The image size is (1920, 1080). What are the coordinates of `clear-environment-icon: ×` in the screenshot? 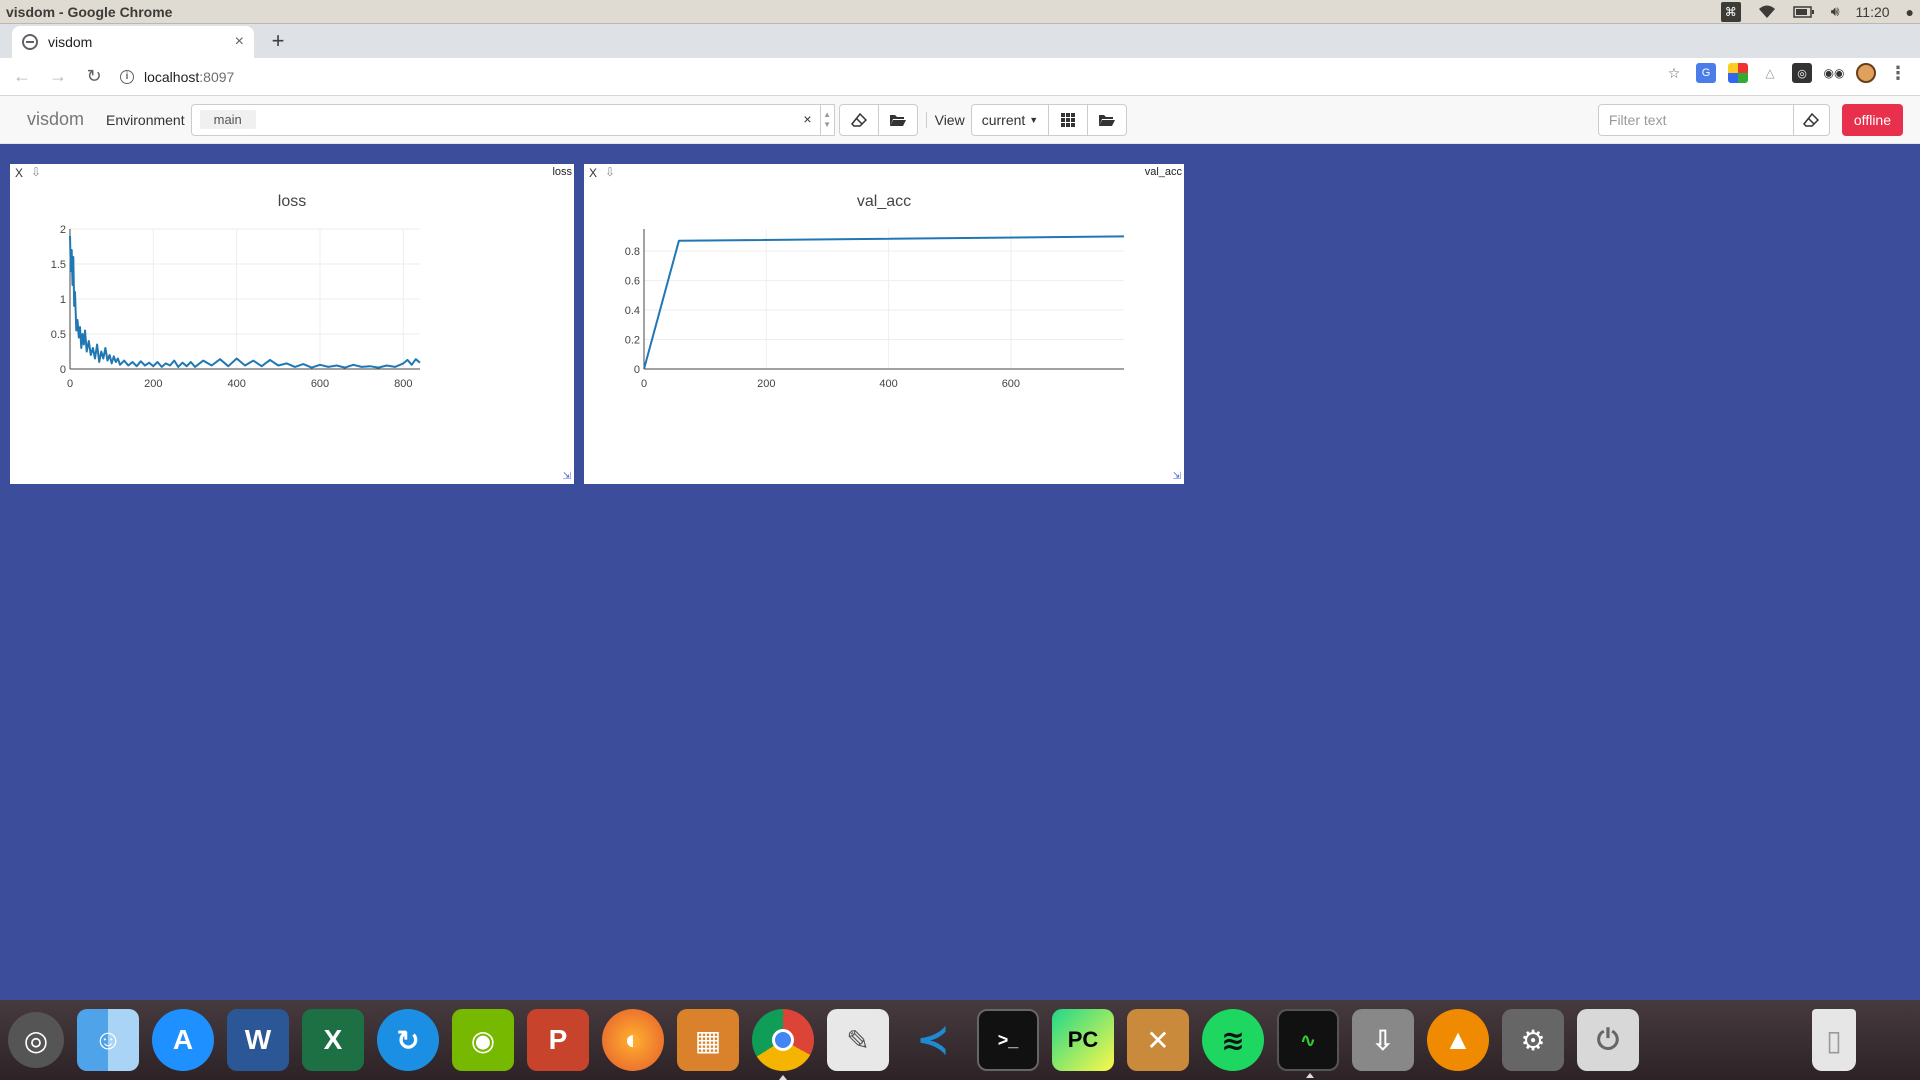 It's located at (807, 119).